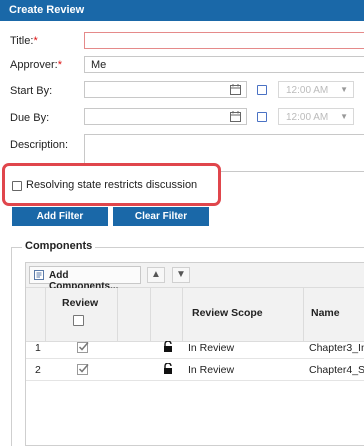  I want to click on table-row: 1 In Review Chapter3_Ins, so click(195, 348).